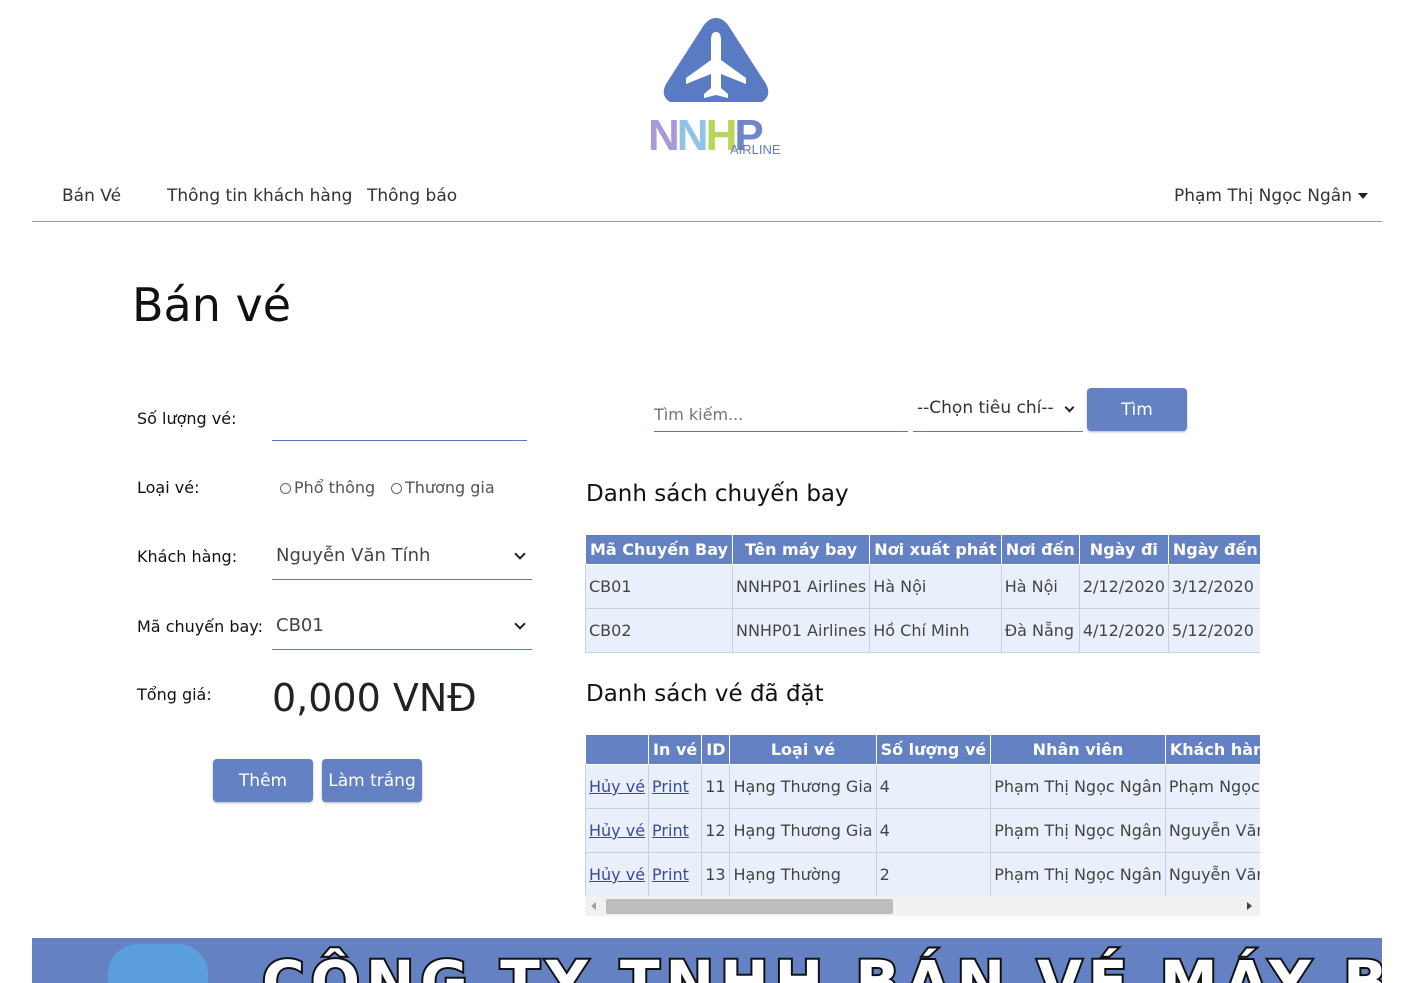 This screenshot has width=1420, height=983. What do you see at coordinates (1213, 549) in the screenshot?
I see `col-arrive-date: Ngày đến` at bounding box center [1213, 549].